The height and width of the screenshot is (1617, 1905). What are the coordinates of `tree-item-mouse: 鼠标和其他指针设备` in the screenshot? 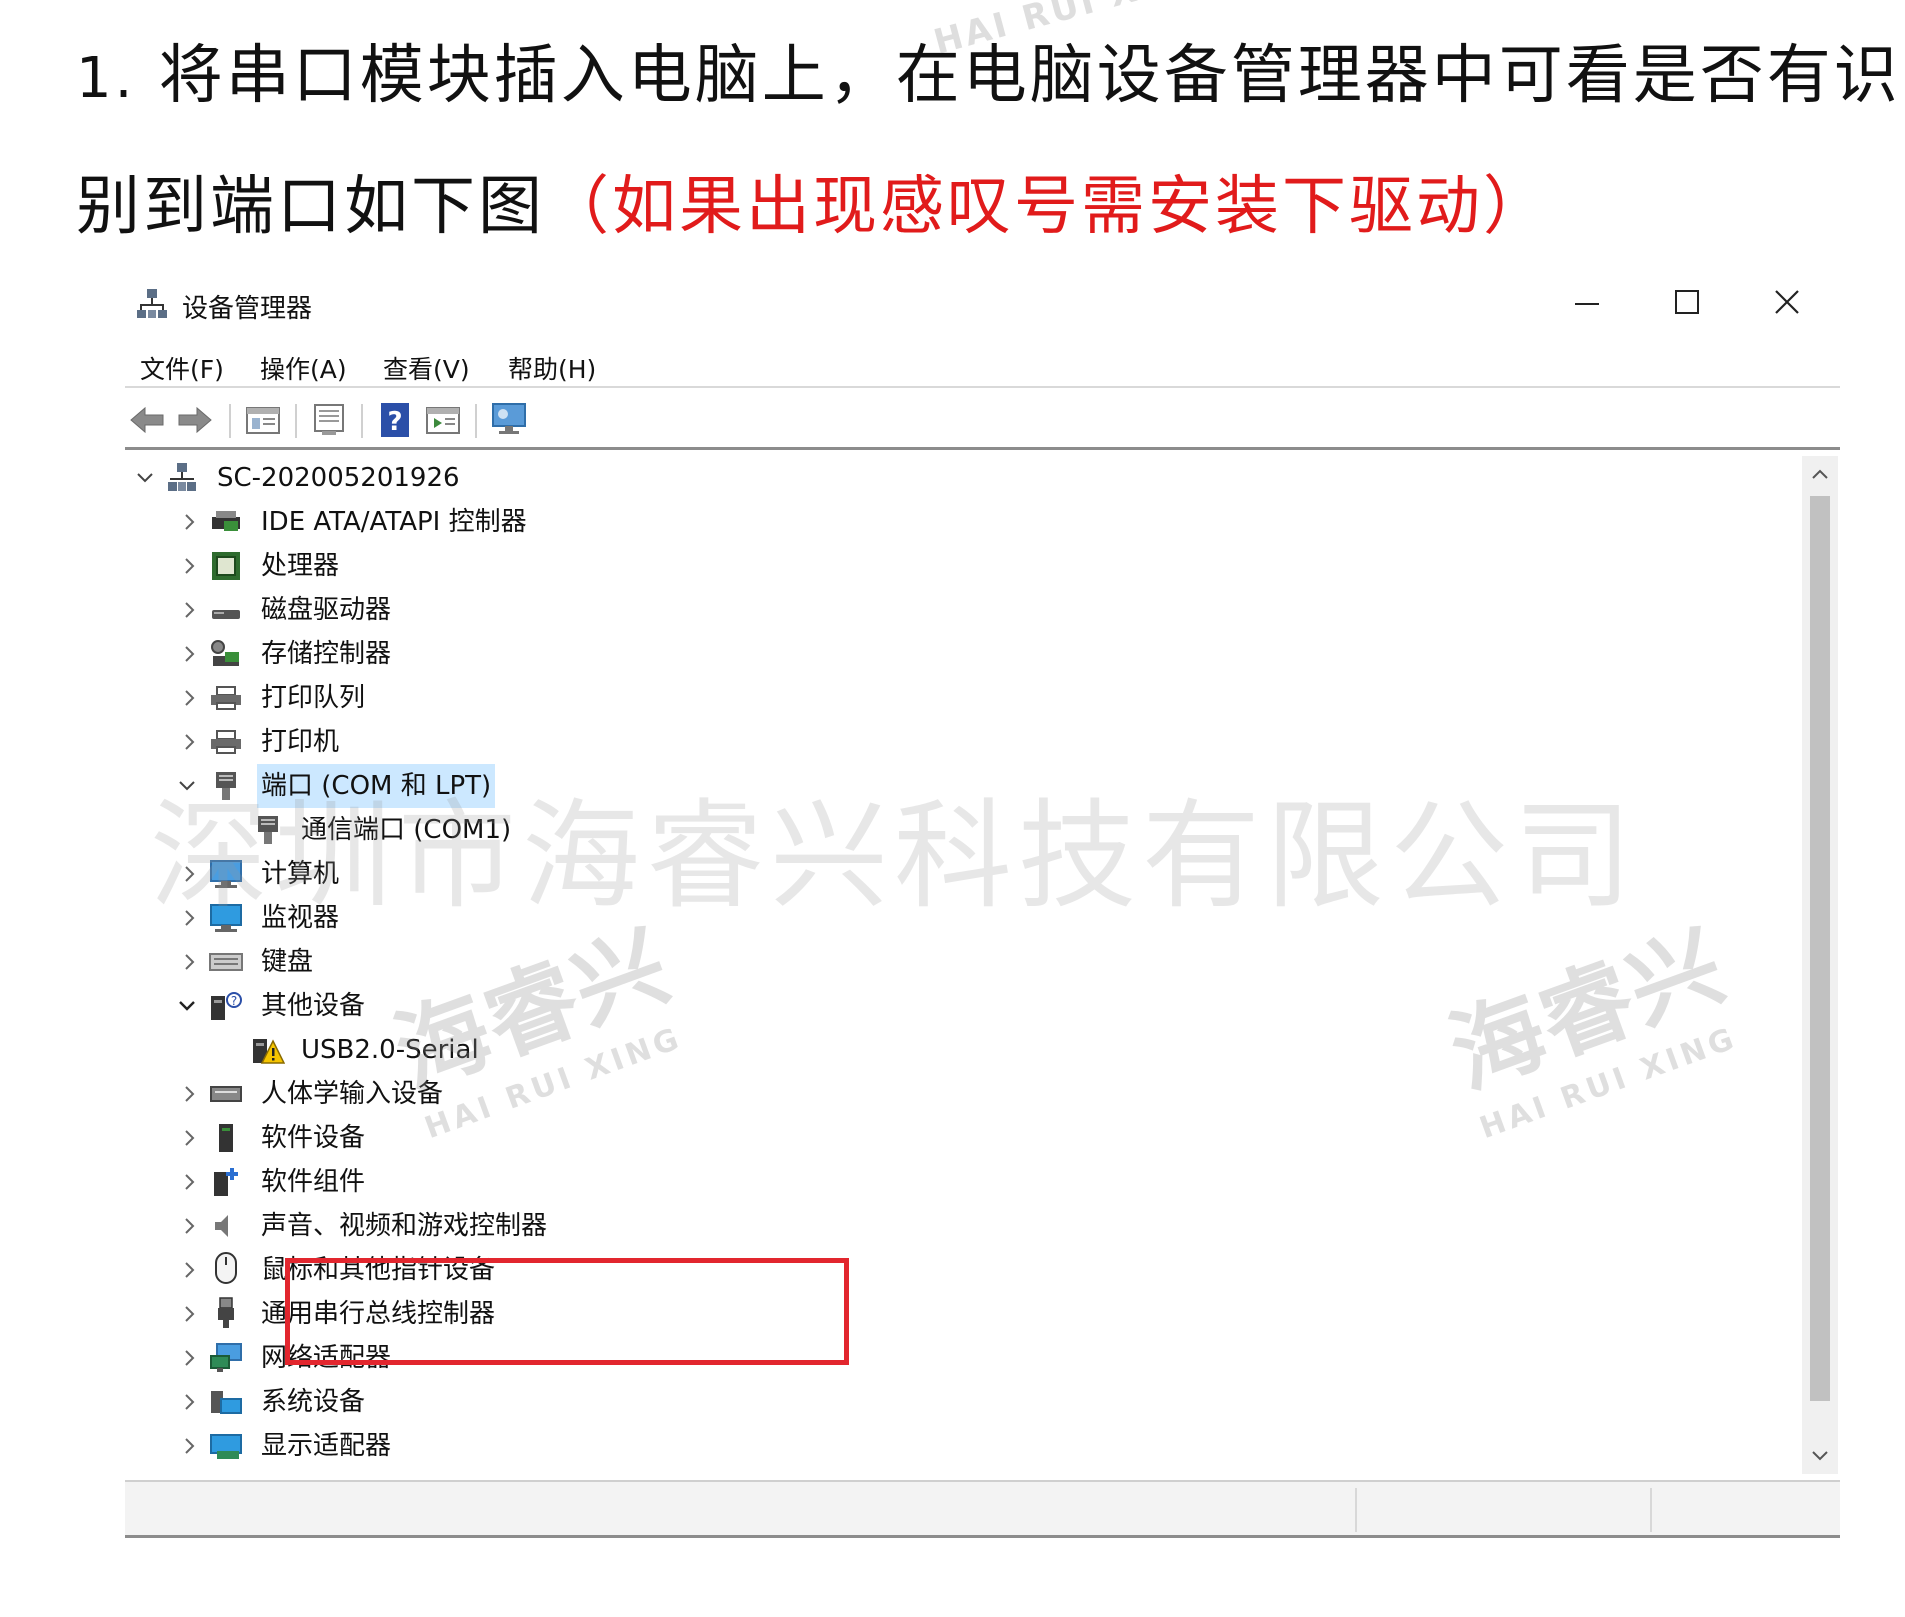 It's located at (475, 1270).